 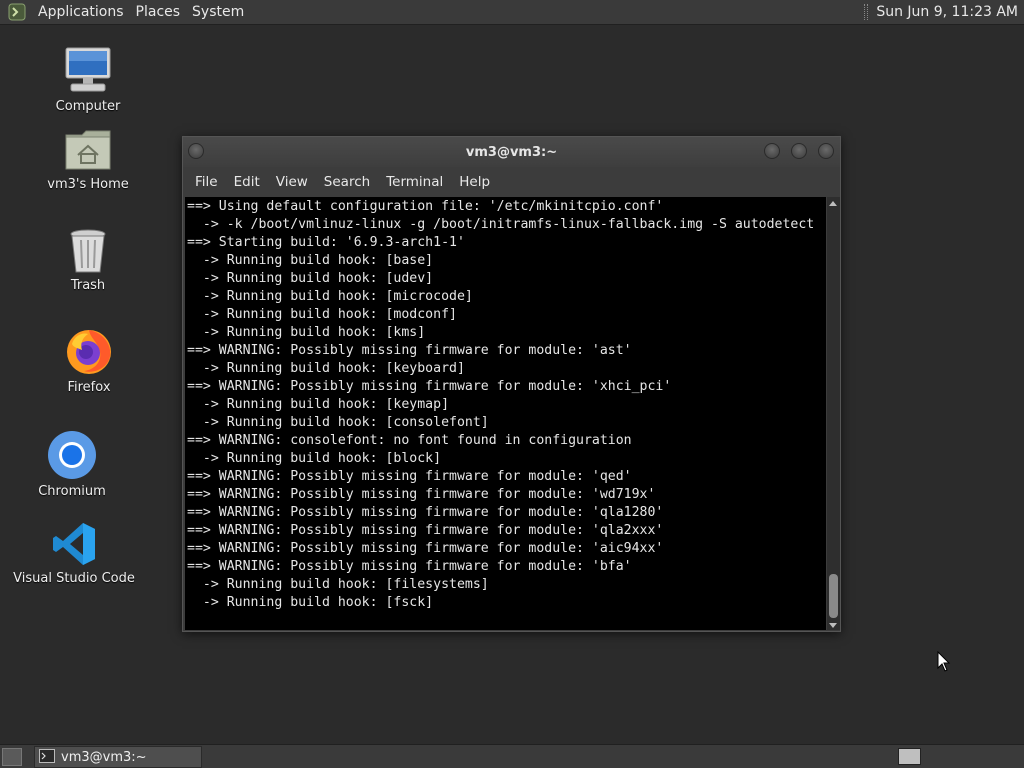 I want to click on desktop-icon-label: vm3's Home, so click(x=88, y=184).